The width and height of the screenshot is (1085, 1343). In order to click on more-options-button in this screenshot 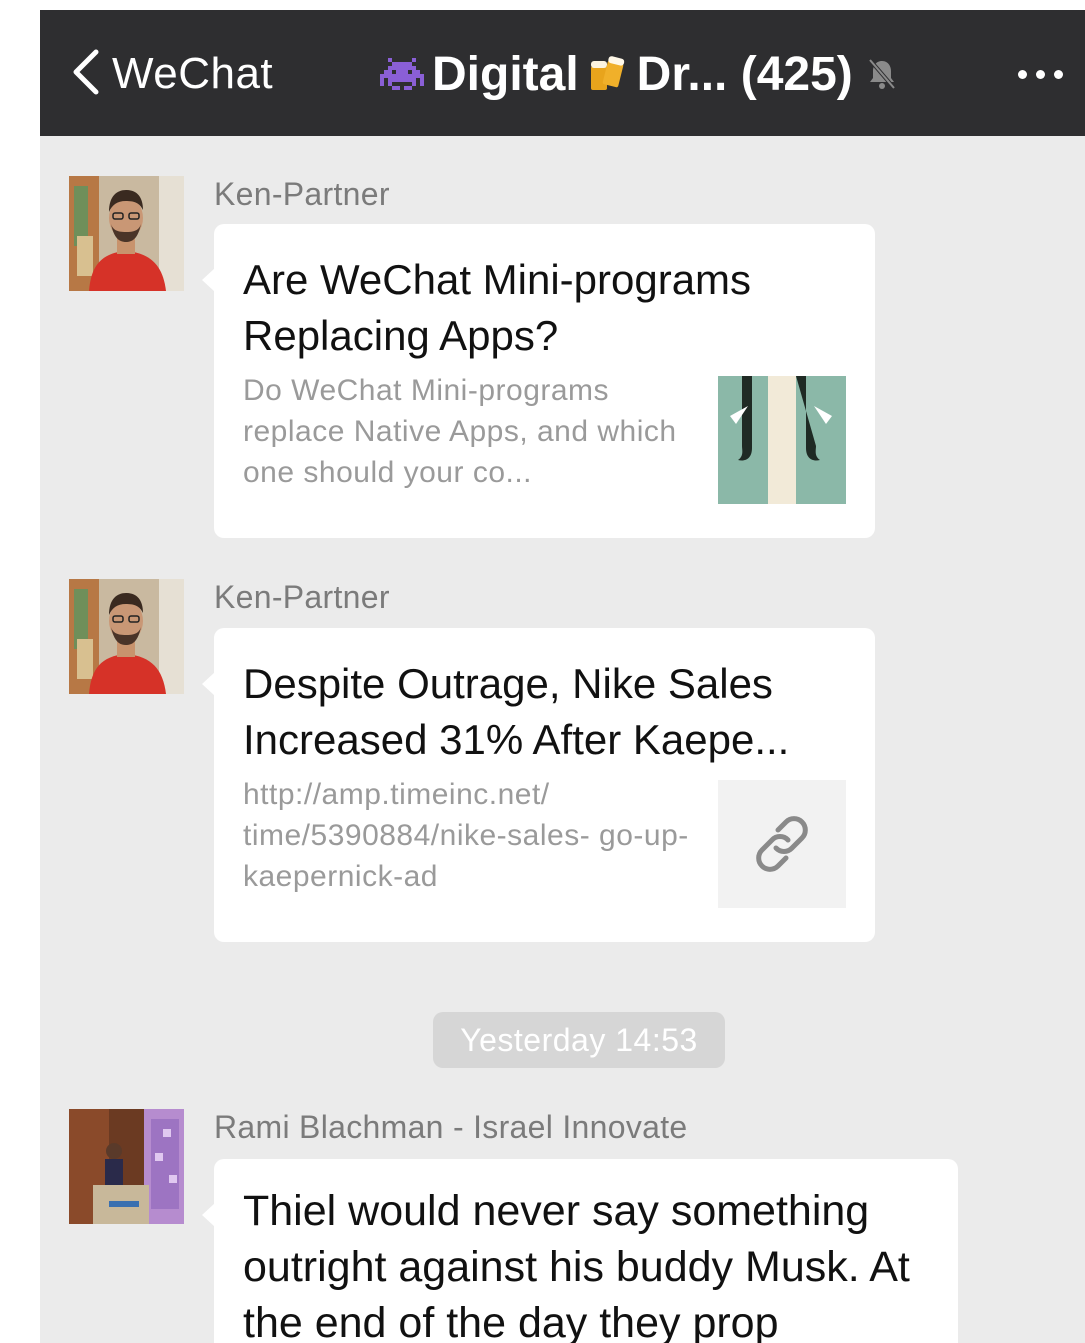, I will do `click(1040, 74)`.